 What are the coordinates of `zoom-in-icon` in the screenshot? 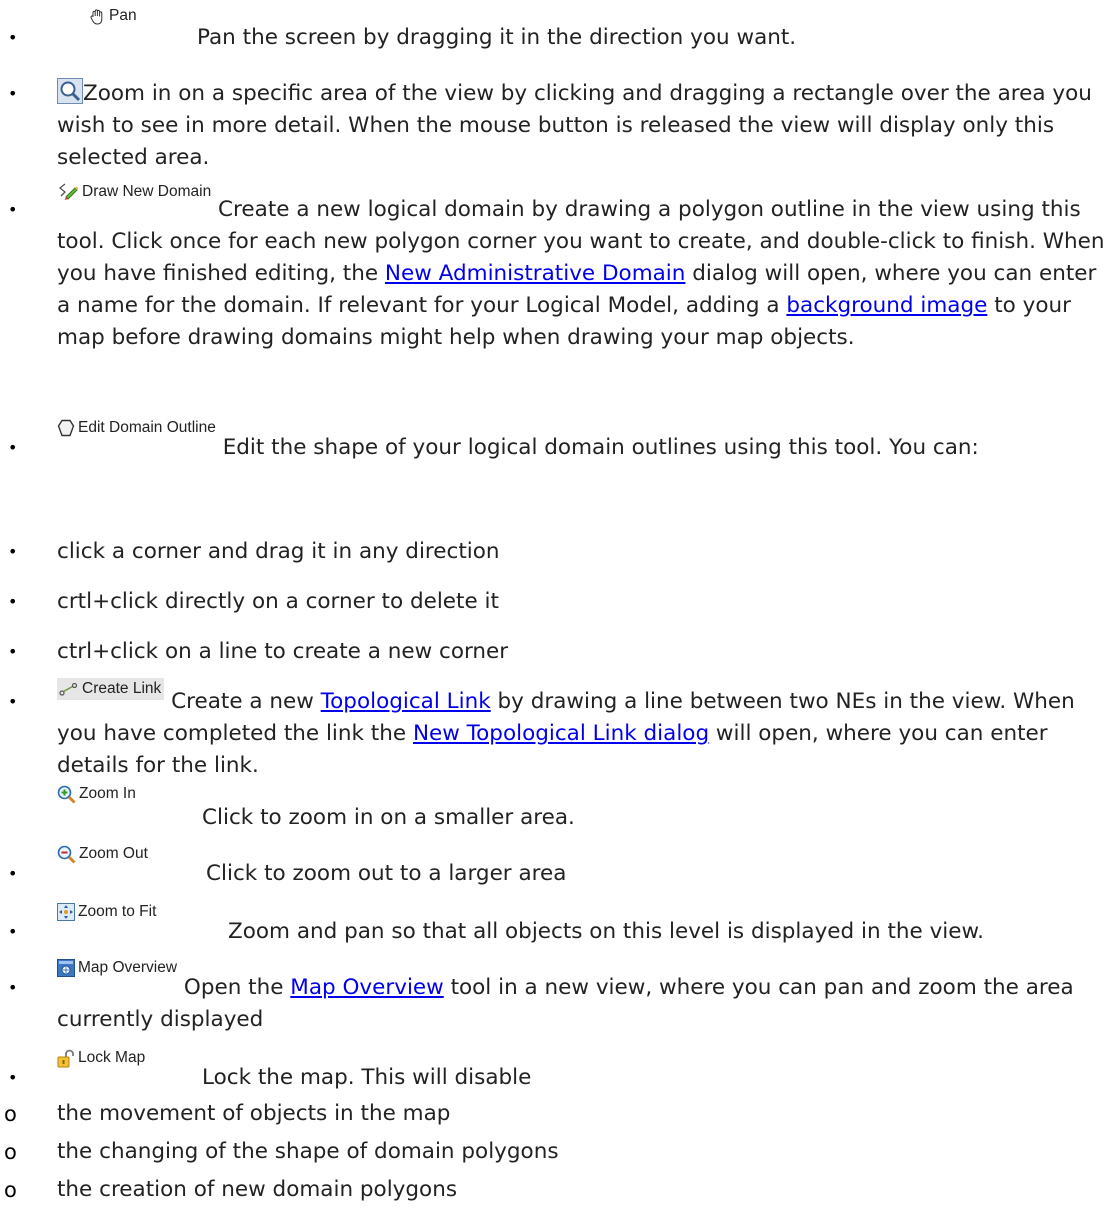 It's located at (66, 794).